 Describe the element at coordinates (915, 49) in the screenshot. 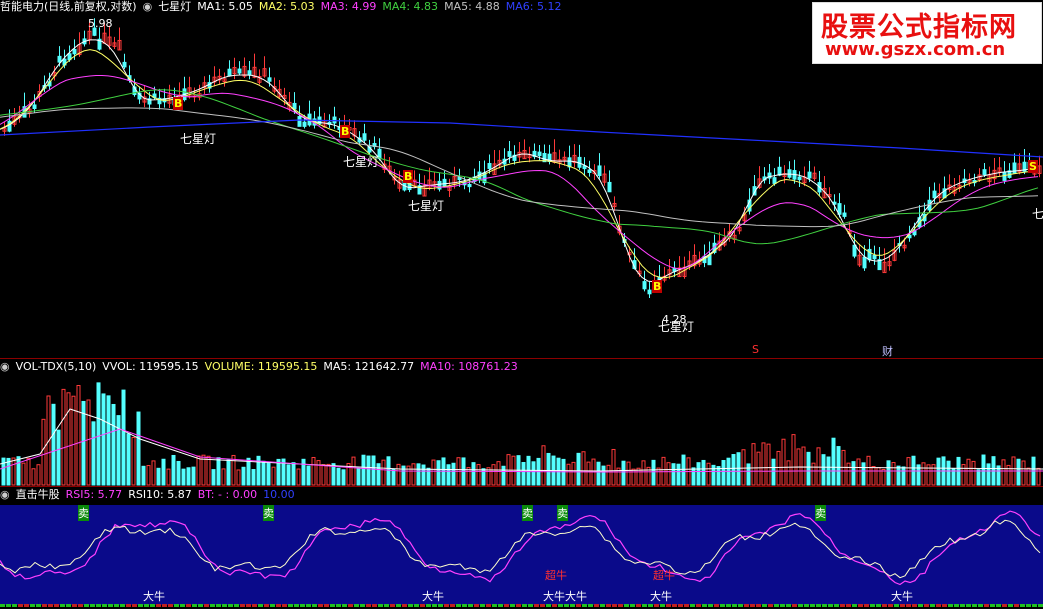

I see `watermark-url: www.gszx.com.cn` at that location.